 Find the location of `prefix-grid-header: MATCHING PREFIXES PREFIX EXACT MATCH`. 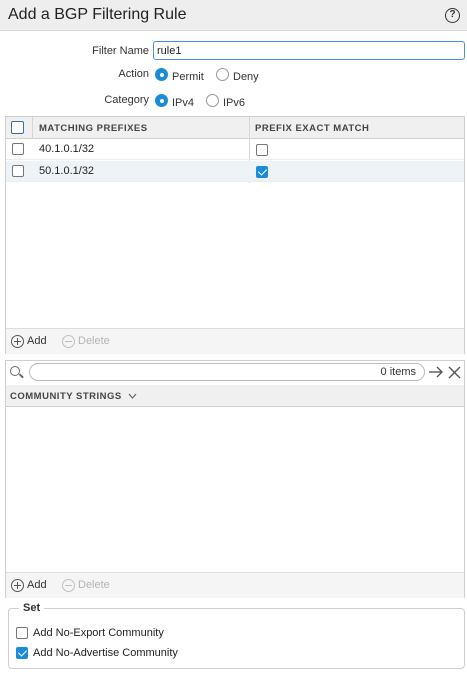

prefix-grid-header: MATCHING PREFIXES PREFIX EXACT MATCH is located at coordinates (235, 150).